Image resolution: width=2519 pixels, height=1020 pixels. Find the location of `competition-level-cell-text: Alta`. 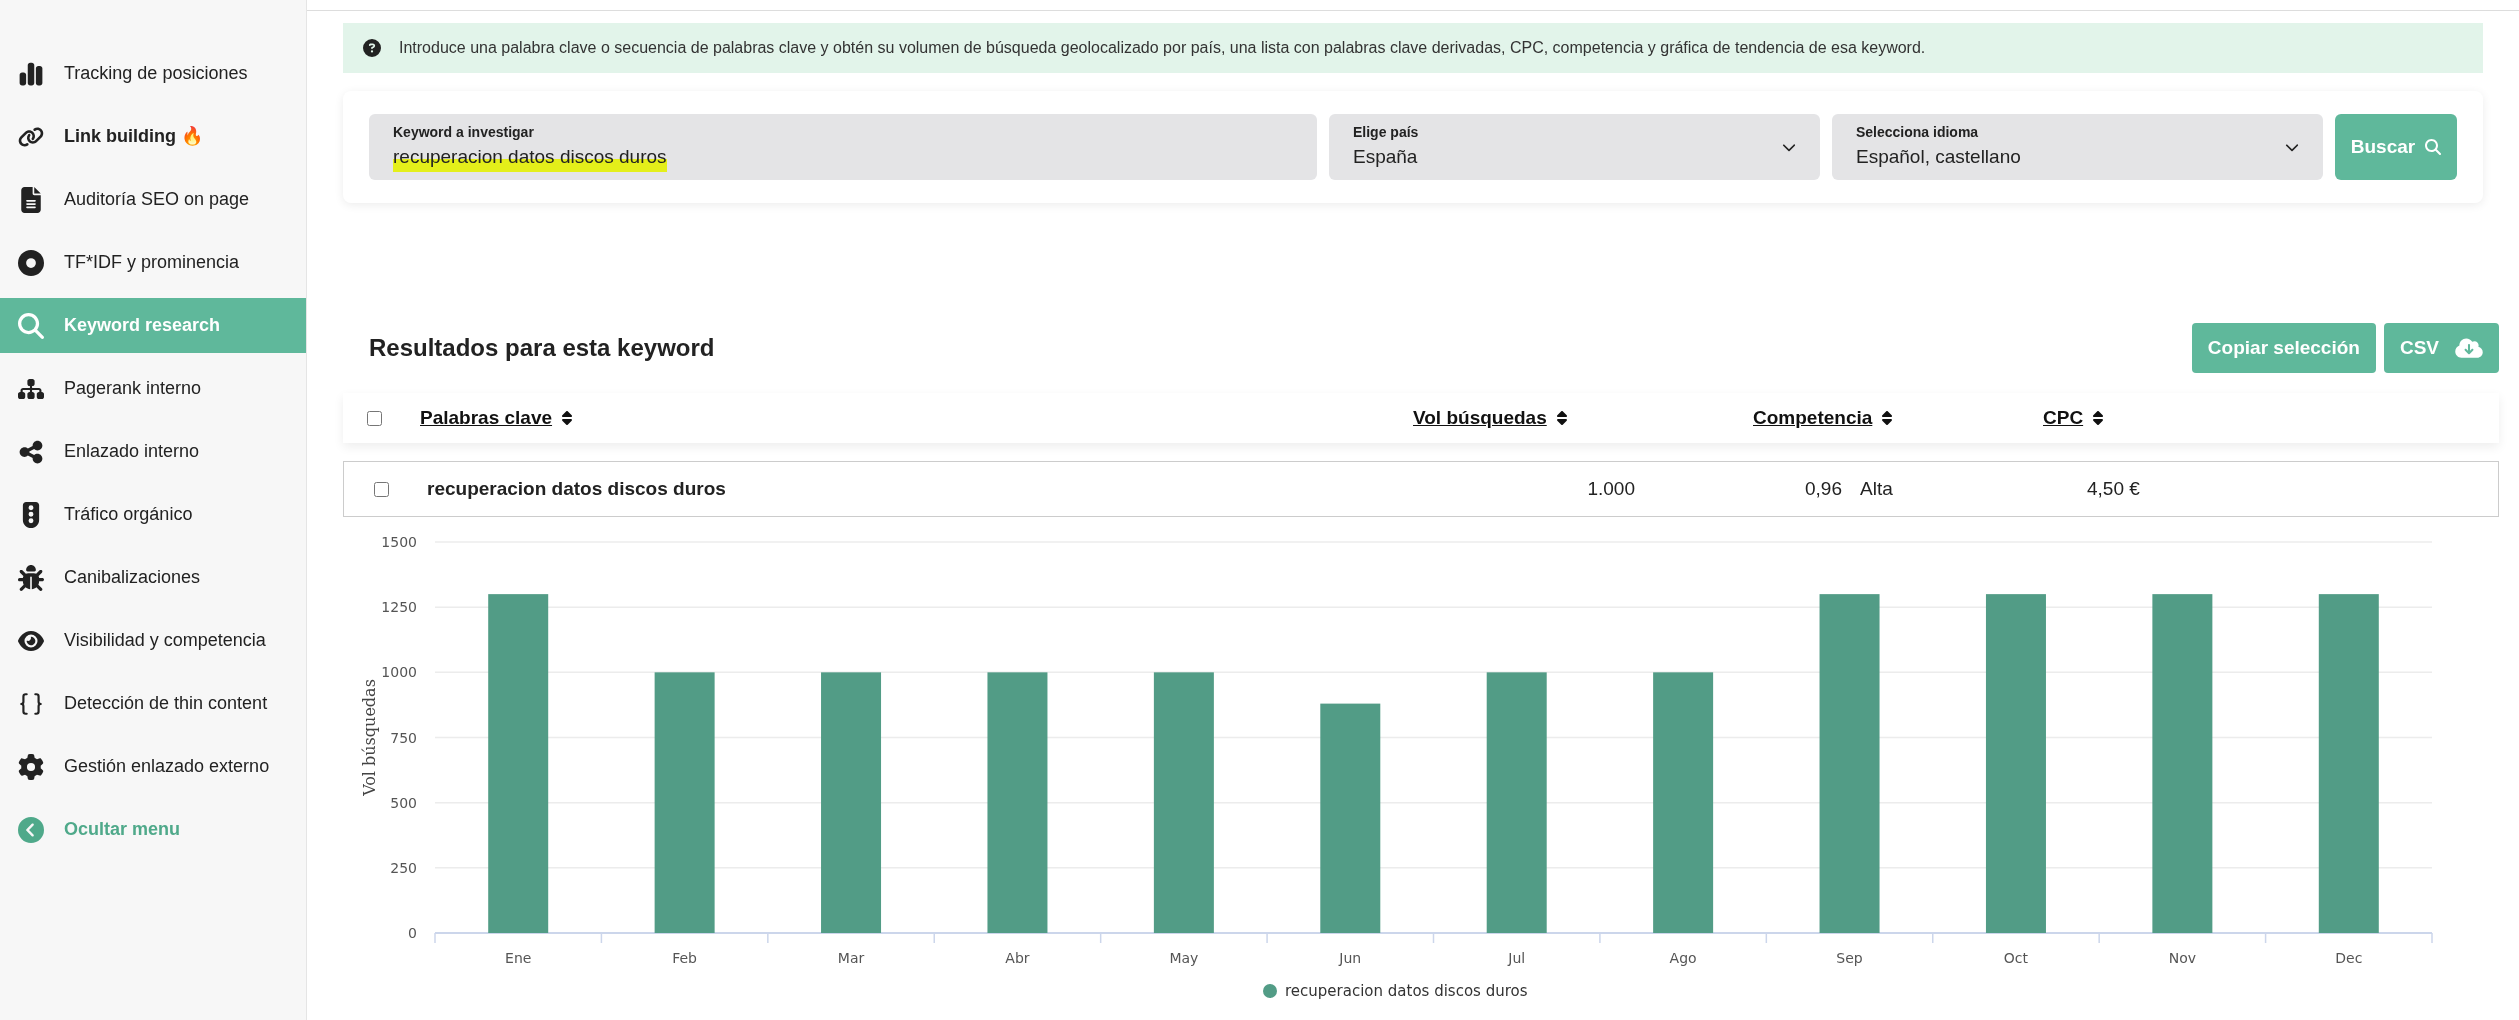

competition-level-cell-text: Alta is located at coordinates (1876, 488).